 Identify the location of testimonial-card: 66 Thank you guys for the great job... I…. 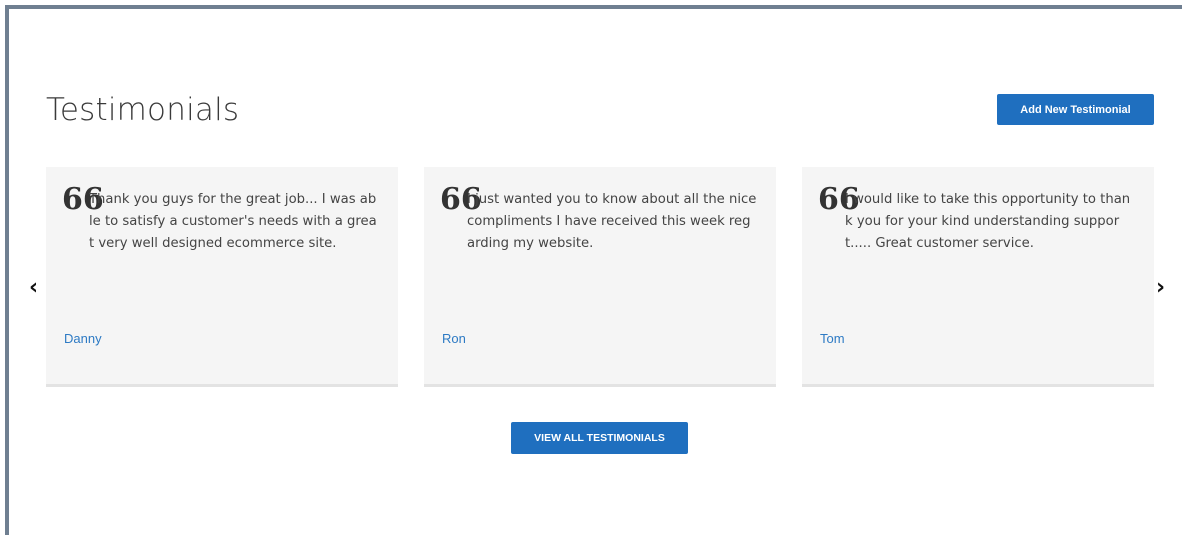
(222, 277).